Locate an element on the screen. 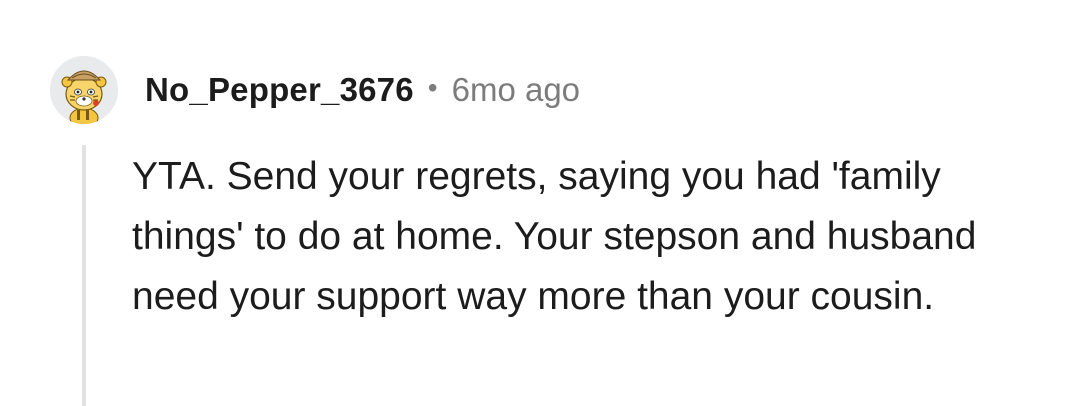 The image size is (1080, 406). thread-line is located at coordinates (84, 275).